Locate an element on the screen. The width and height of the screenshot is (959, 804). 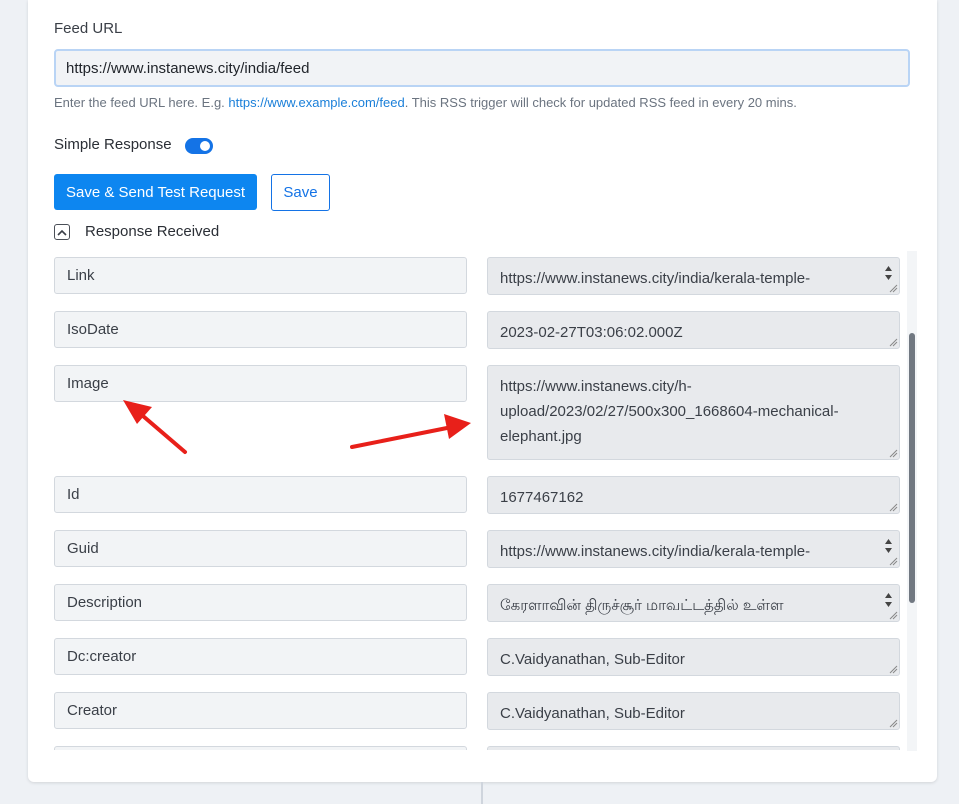
field-value-line: https://www.instanews.city/h- is located at coordinates (596, 386).